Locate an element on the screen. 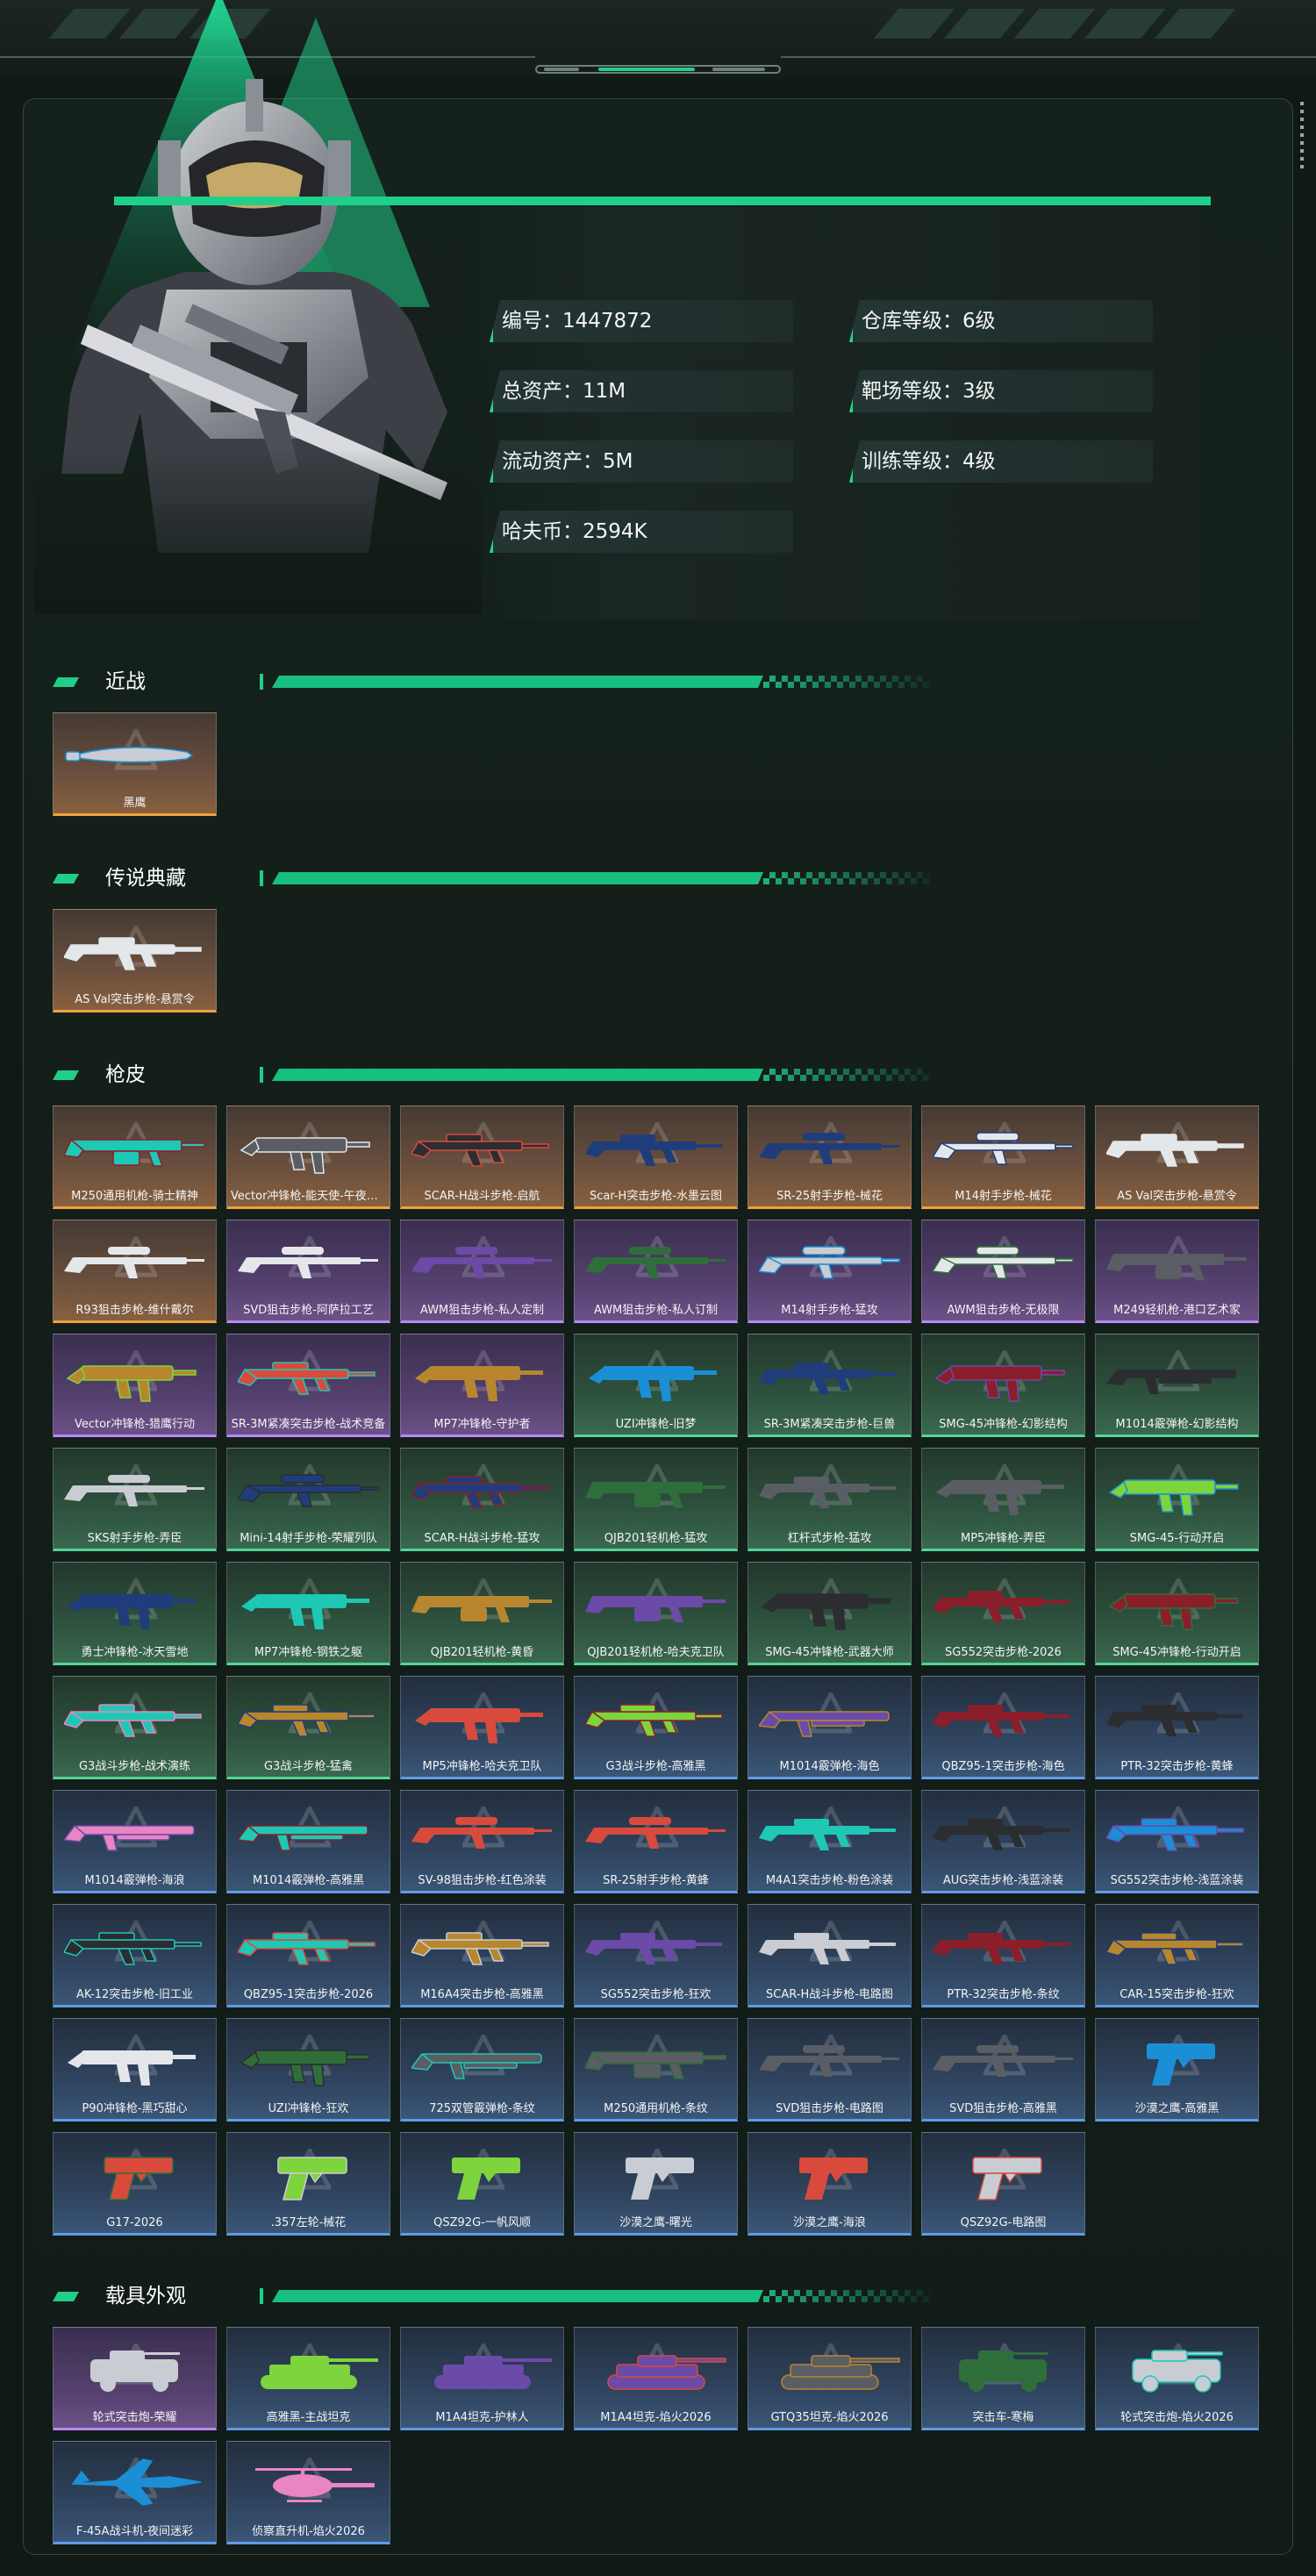 Image resolution: width=1316 pixels, height=2576 pixels. item-name: AUG突击步枪-浅蓝涂装 is located at coordinates (1003, 1880).